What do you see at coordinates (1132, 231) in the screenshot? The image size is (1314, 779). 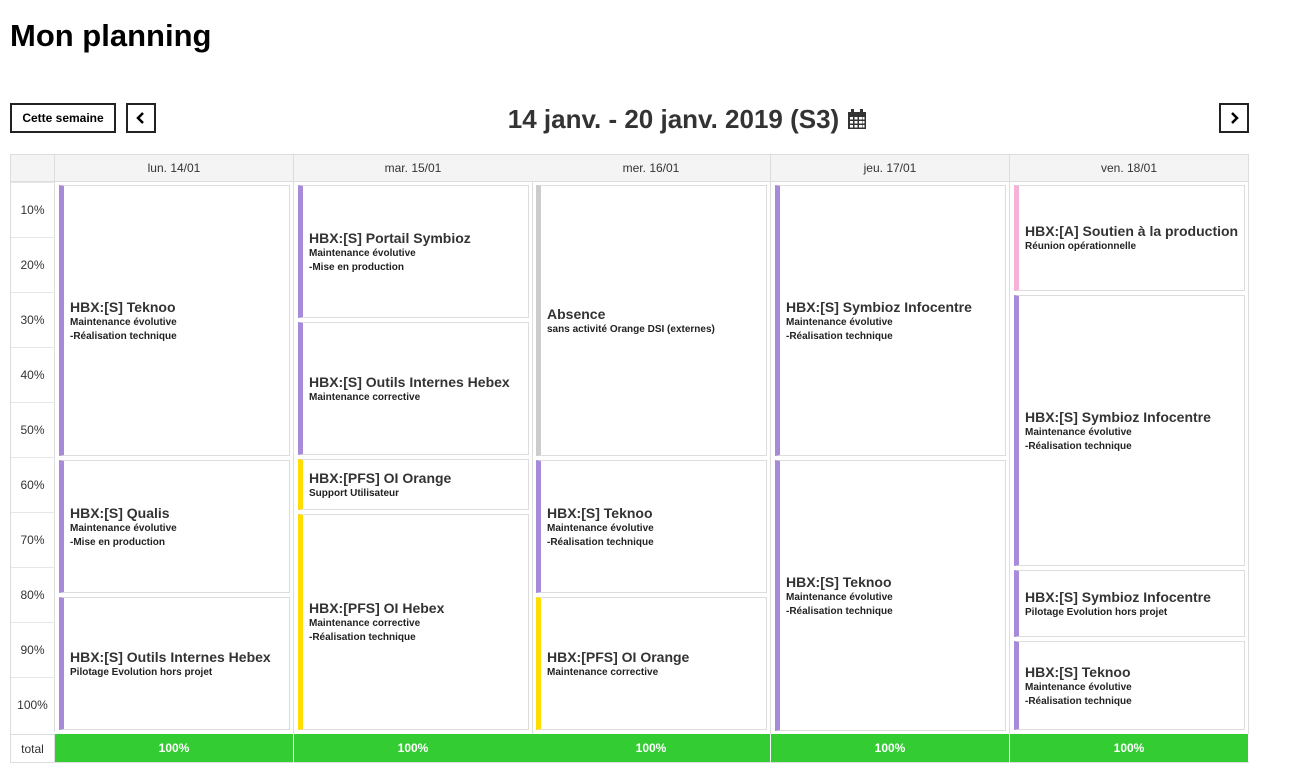 I see `event-title: HBX:[A] Soutien à la production` at bounding box center [1132, 231].